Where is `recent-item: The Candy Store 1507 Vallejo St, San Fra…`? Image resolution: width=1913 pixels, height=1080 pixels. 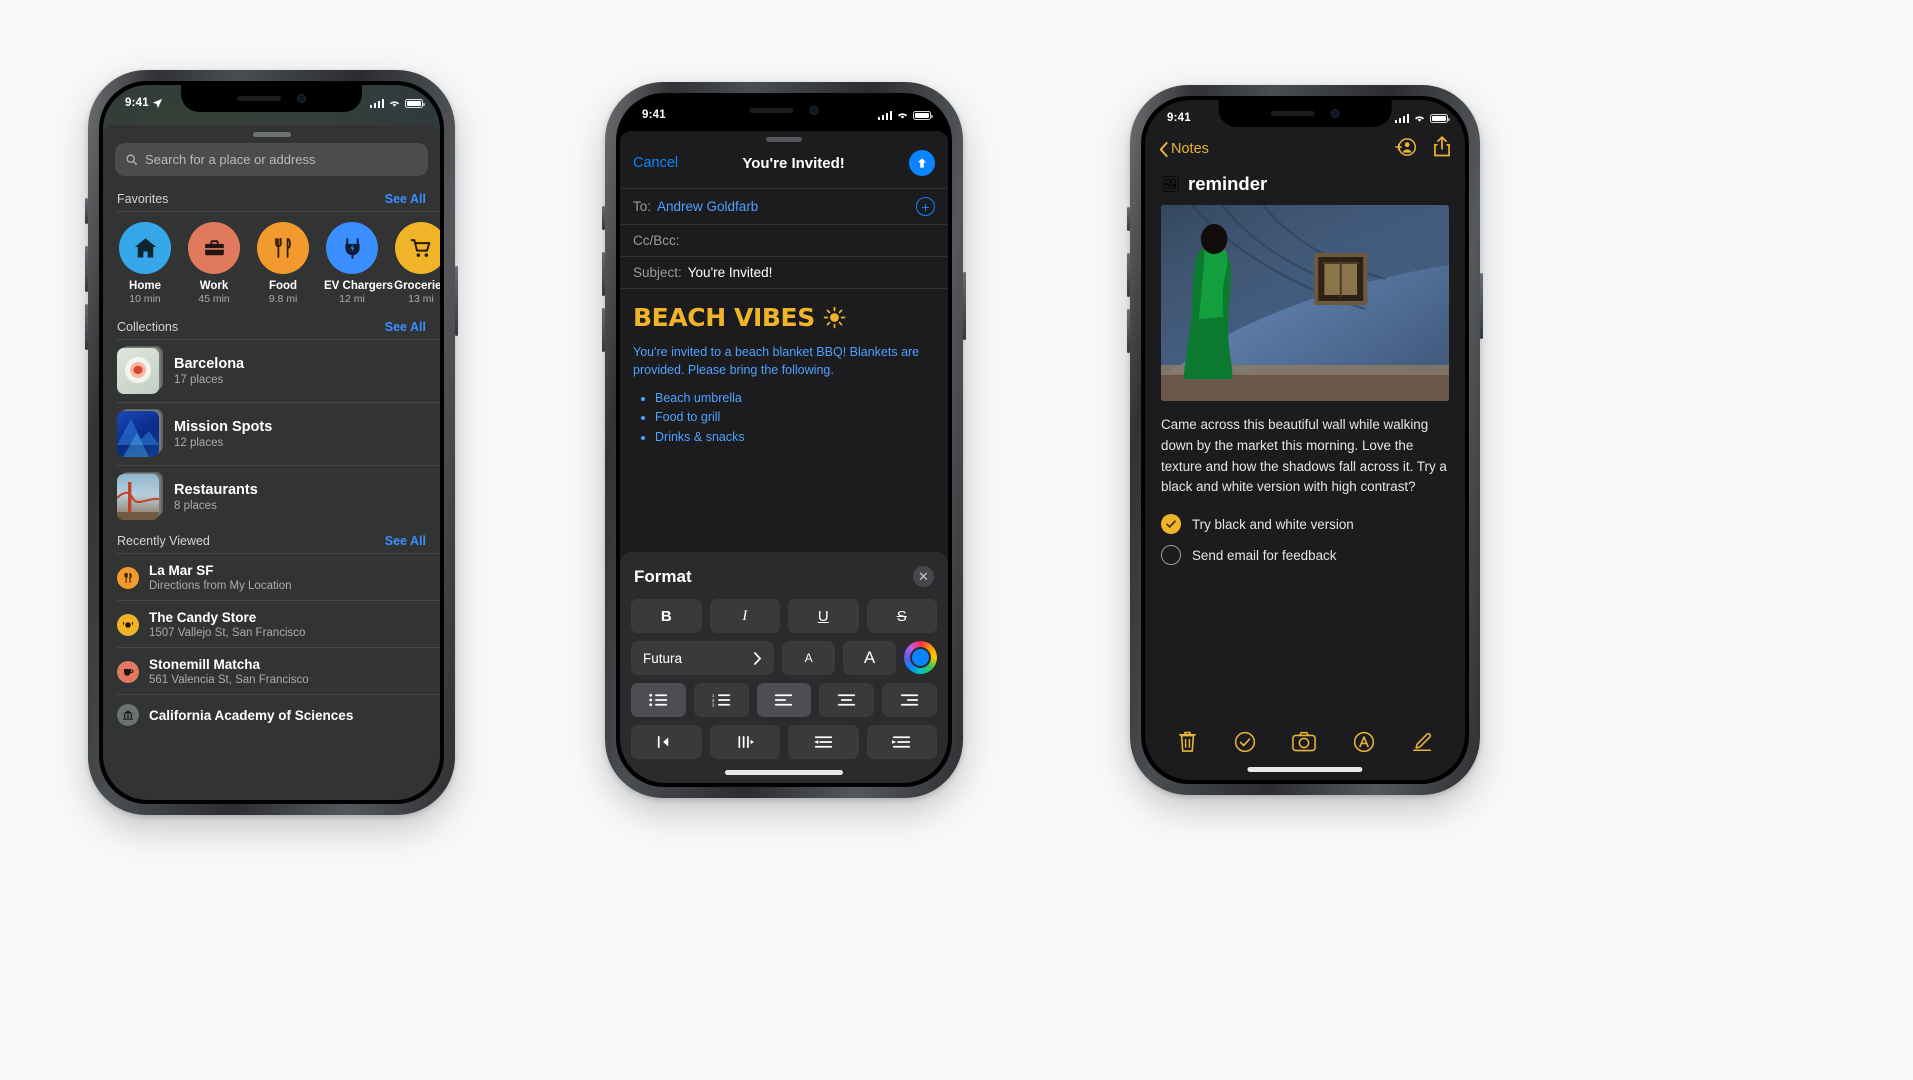
recent-item: The Candy Store 1507 Vallejo St, San Fra… is located at coordinates (271, 624).